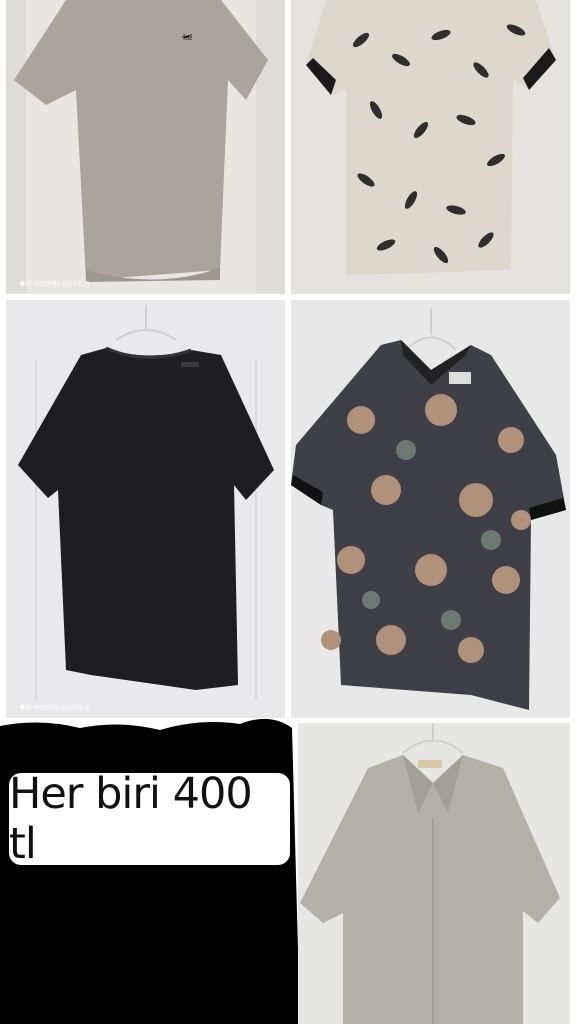 This screenshot has width=576, height=1024. I want to click on leaf-polo-image, so click(430, 147).